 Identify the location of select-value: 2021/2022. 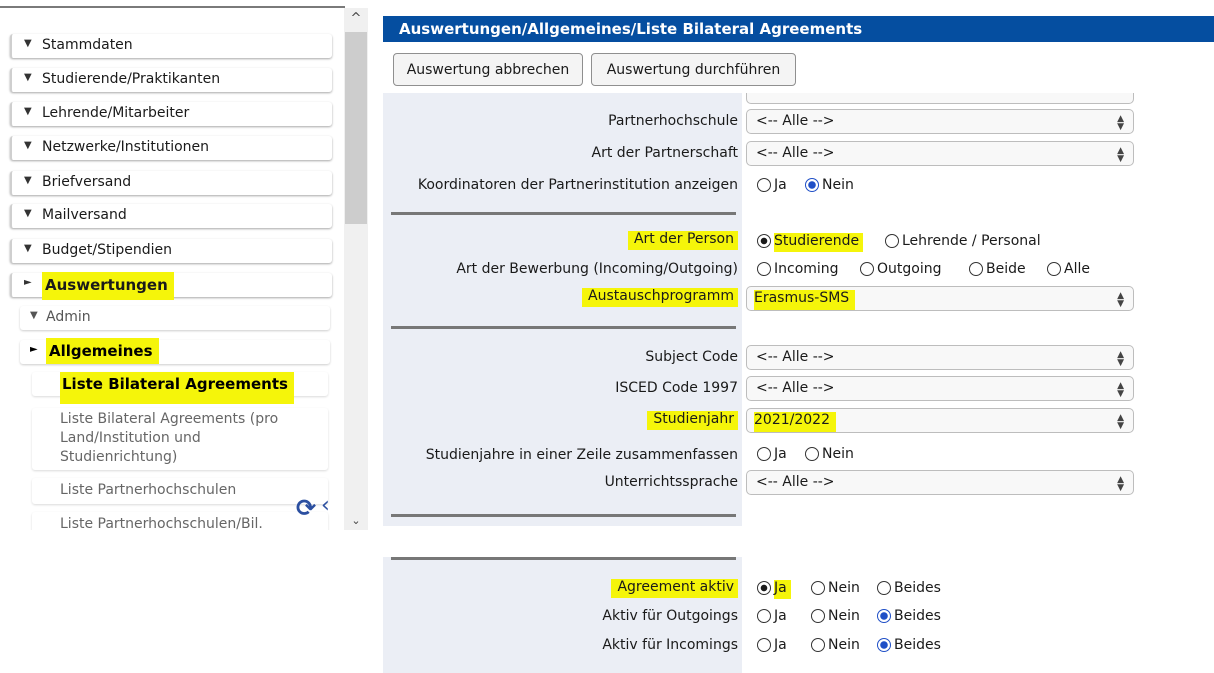
(795, 422).